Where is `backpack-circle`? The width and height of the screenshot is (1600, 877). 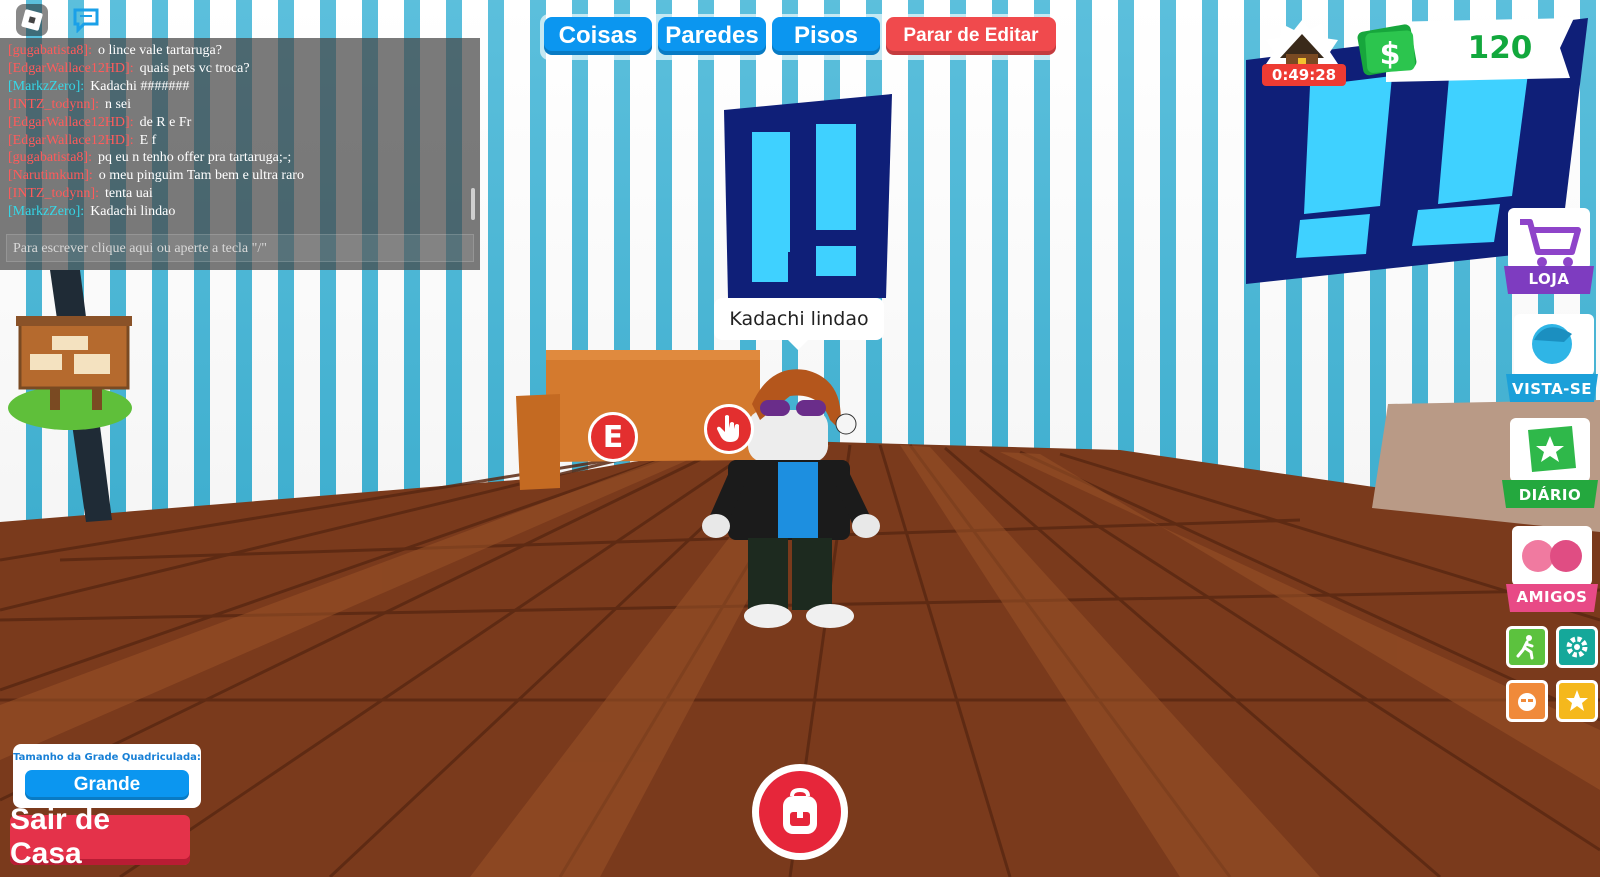
backpack-circle is located at coordinates (800, 812).